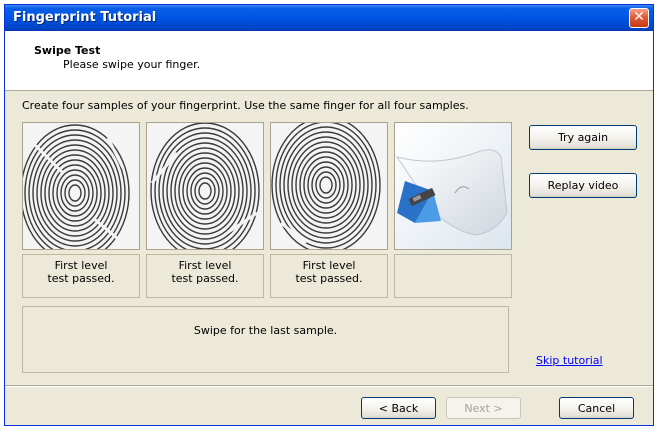 The height and width of the screenshot is (430, 658). I want to click on cancel-button: Cancel, so click(596, 408).